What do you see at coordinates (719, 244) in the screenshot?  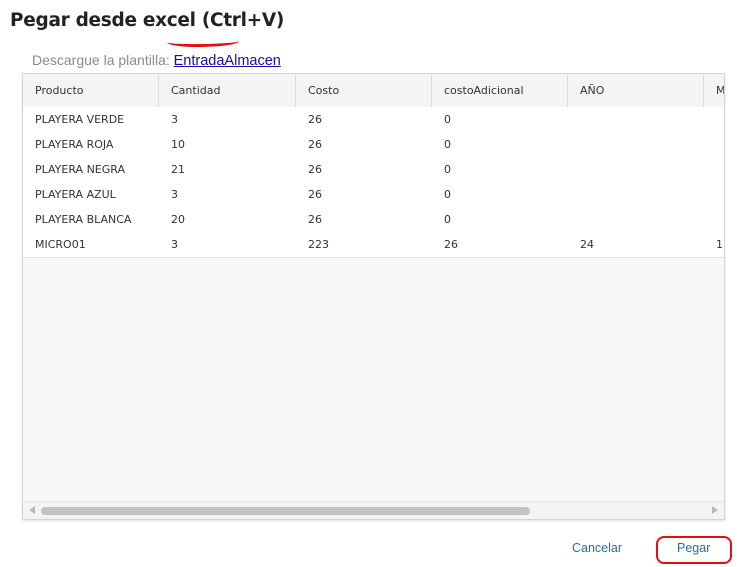 I see `table-cell: 1` at bounding box center [719, 244].